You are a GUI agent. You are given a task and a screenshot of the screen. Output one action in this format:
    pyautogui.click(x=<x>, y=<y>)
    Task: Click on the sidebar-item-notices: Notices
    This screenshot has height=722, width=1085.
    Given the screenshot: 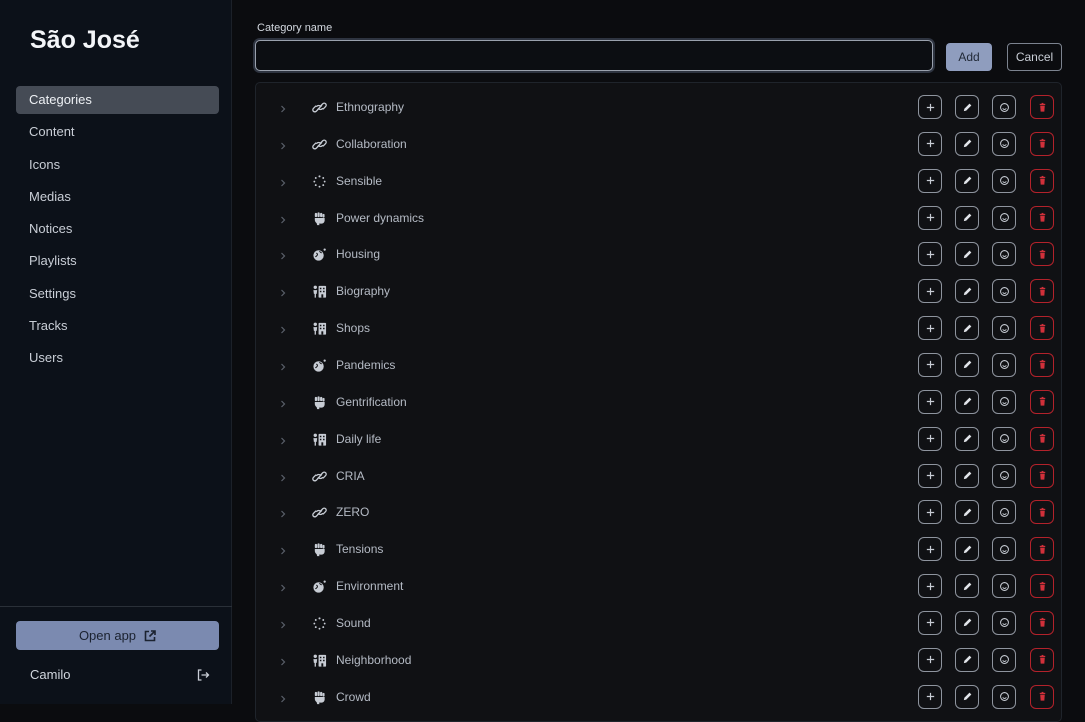 What is the action you would take?
    pyautogui.click(x=117, y=229)
    